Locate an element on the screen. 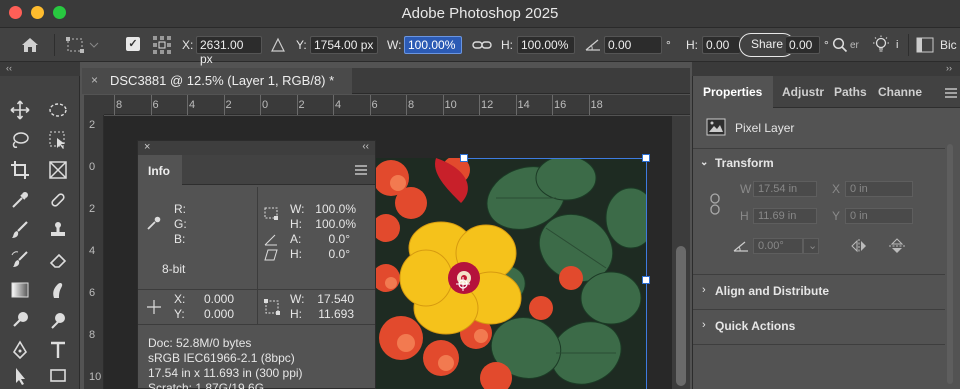 This screenshot has width=960, height=389. frame-tool-icon is located at coordinates (58, 170).